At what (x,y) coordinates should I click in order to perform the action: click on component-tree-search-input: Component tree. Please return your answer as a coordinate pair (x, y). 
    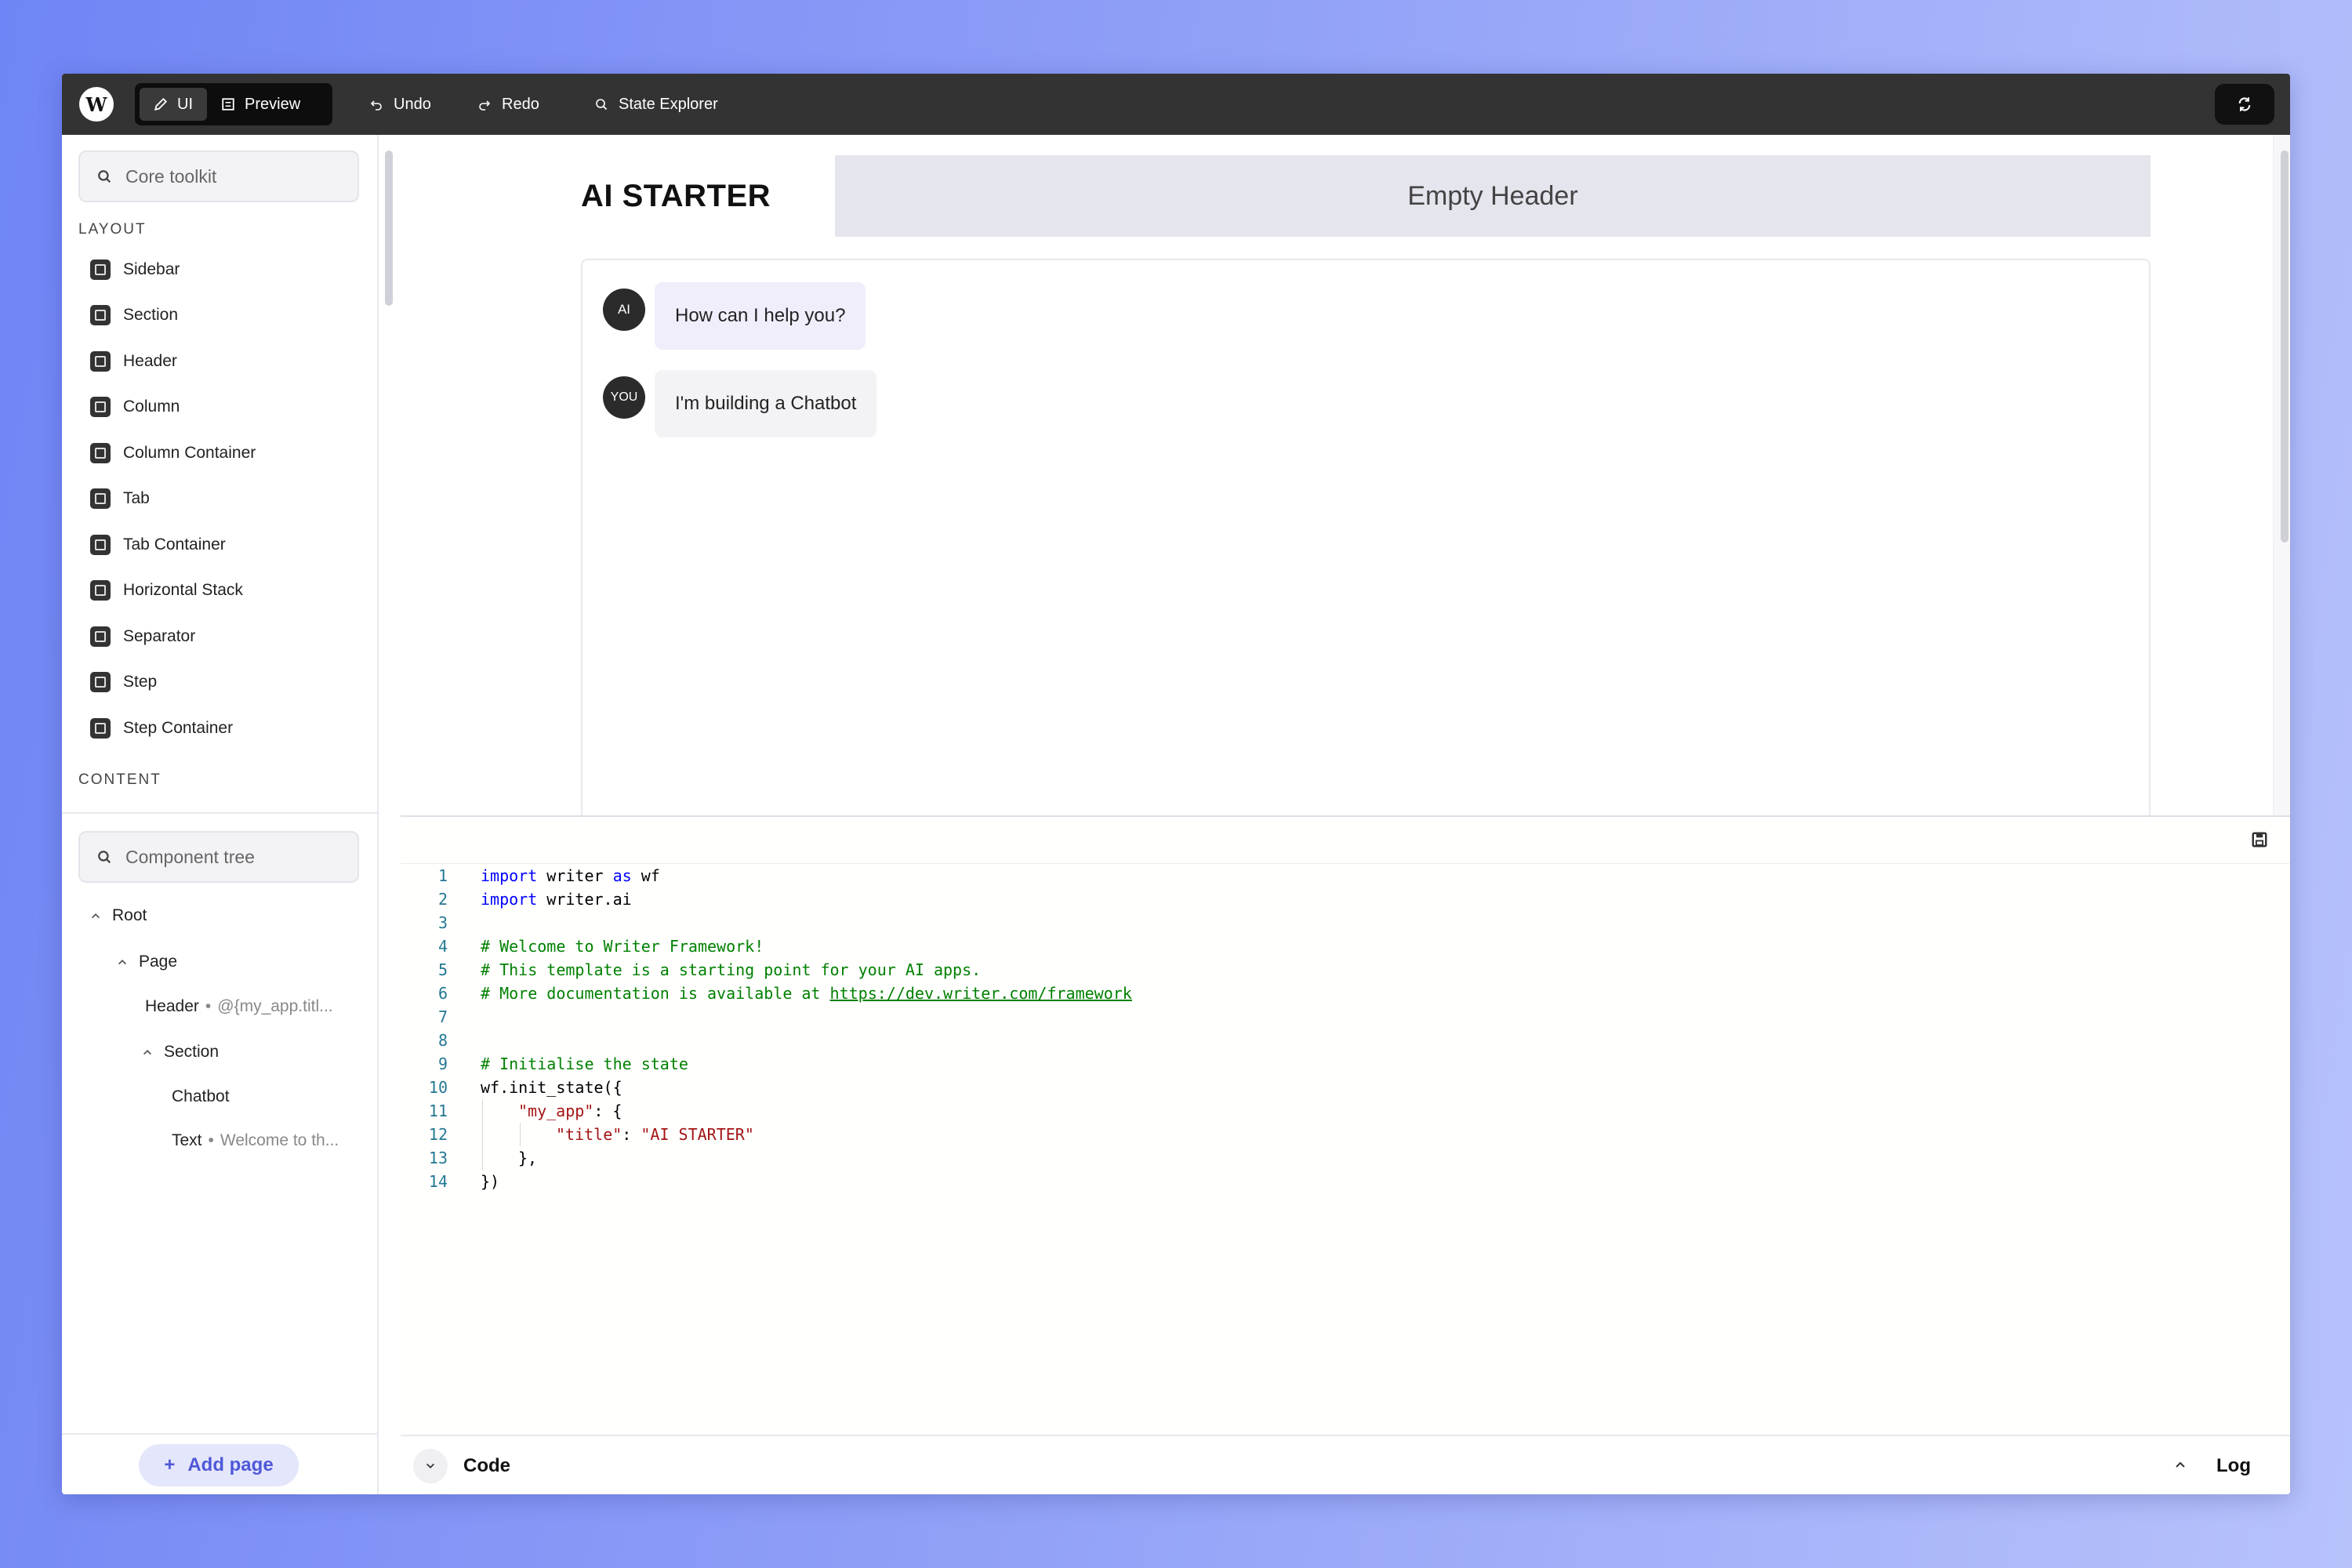
    Looking at the image, I should click on (219, 857).